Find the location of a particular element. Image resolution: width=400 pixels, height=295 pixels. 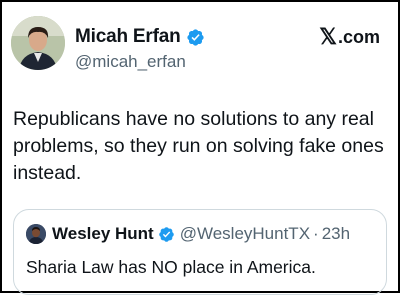

quoted-tweet-text: Sharia Law has NO place in America. is located at coordinates (171, 267).